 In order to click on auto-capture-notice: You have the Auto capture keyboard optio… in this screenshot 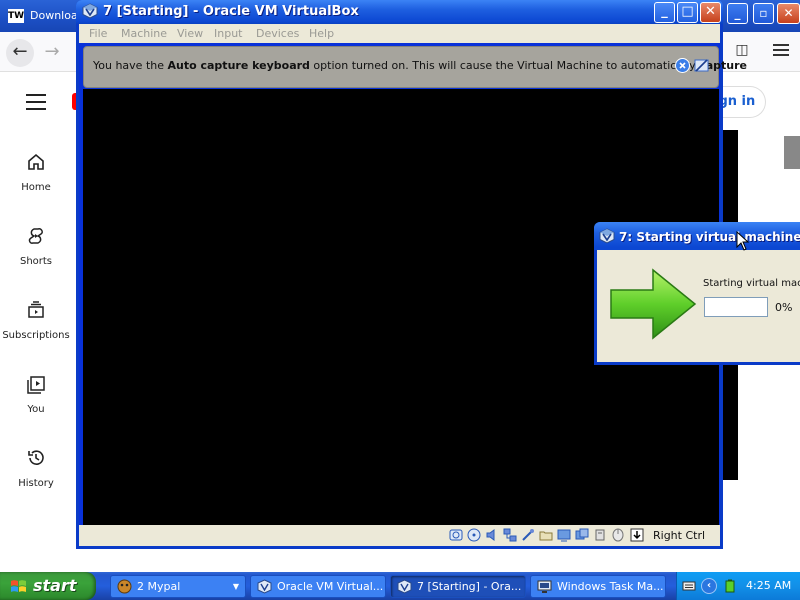, I will do `click(415, 67)`.